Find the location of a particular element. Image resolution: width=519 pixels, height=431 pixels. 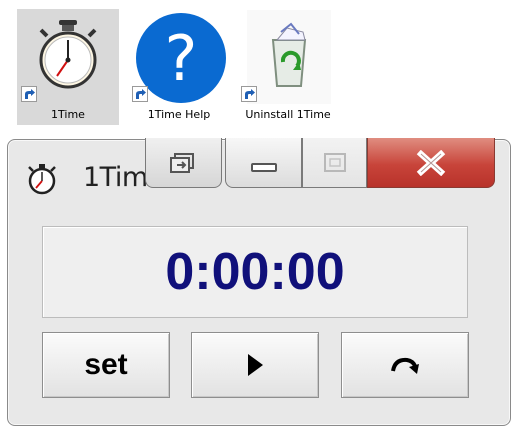

restore-icon is located at coordinates (181, 162).